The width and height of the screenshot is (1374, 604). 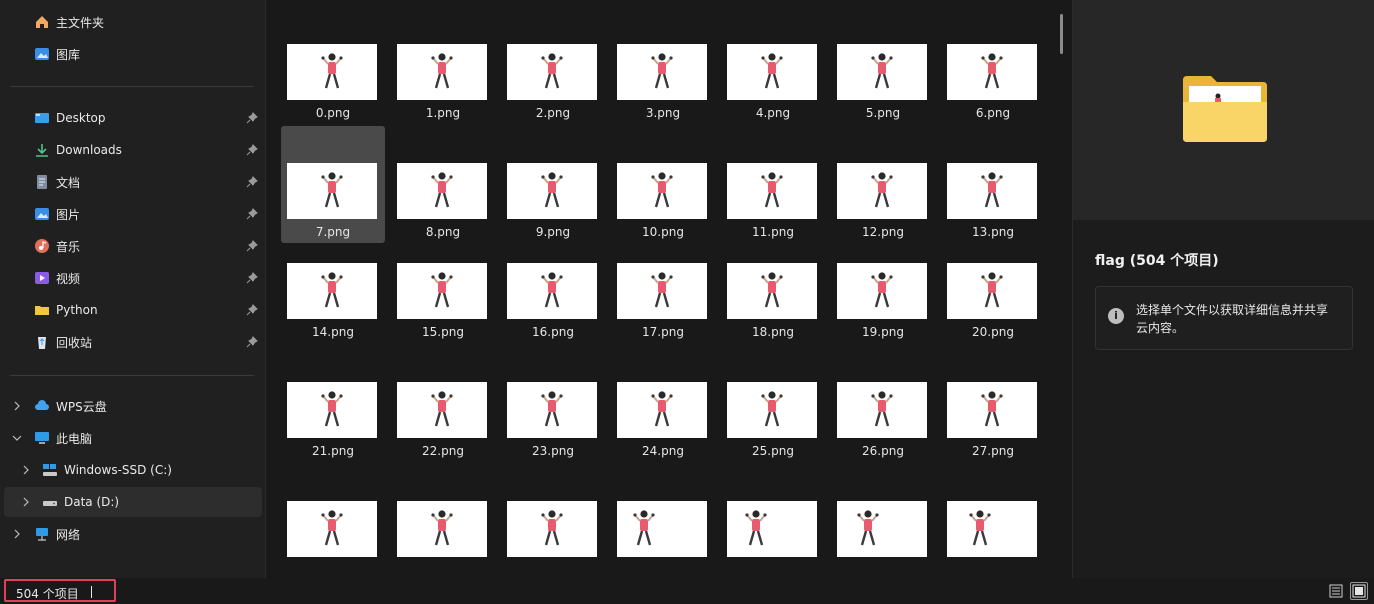 What do you see at coordinates (42, 278) in the screenshot?
I see `videos-icon` at bounding box center [42, 278].